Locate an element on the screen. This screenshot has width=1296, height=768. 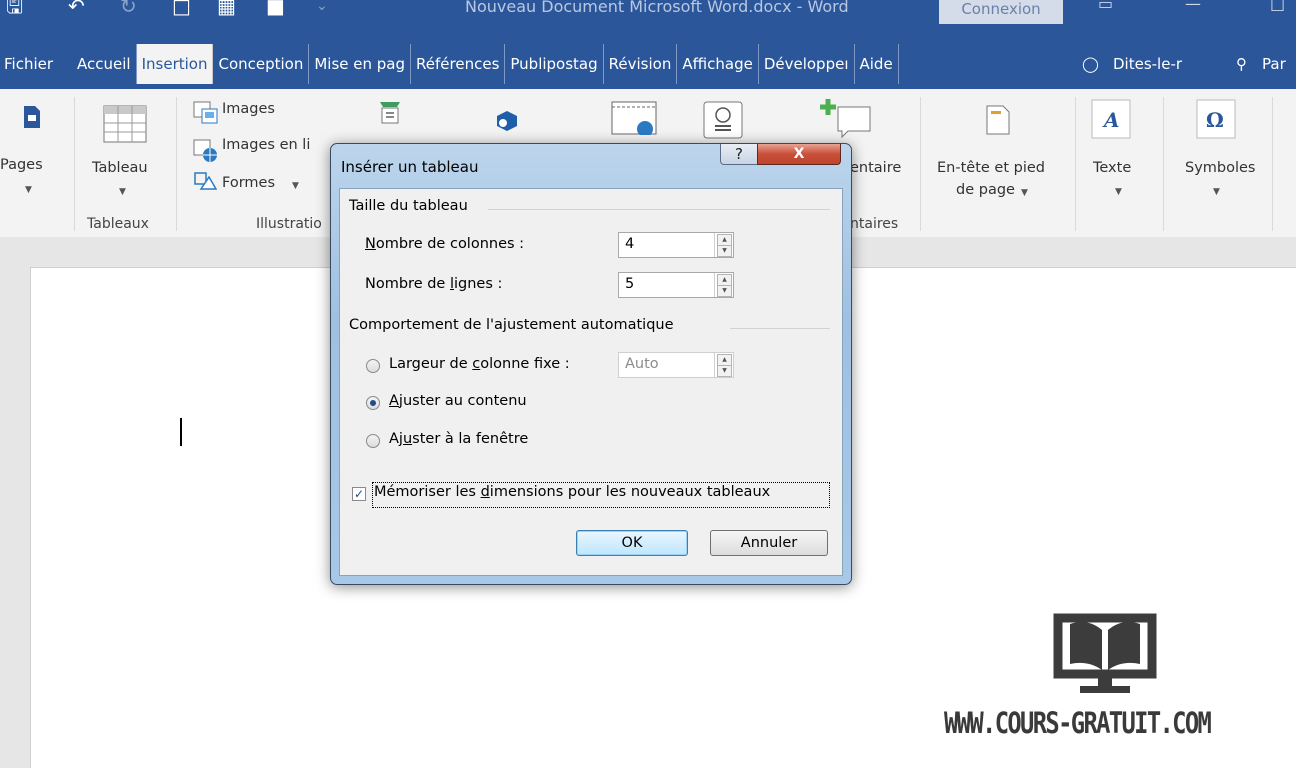
book-logo-icon is located at coordinates (1105, 653).